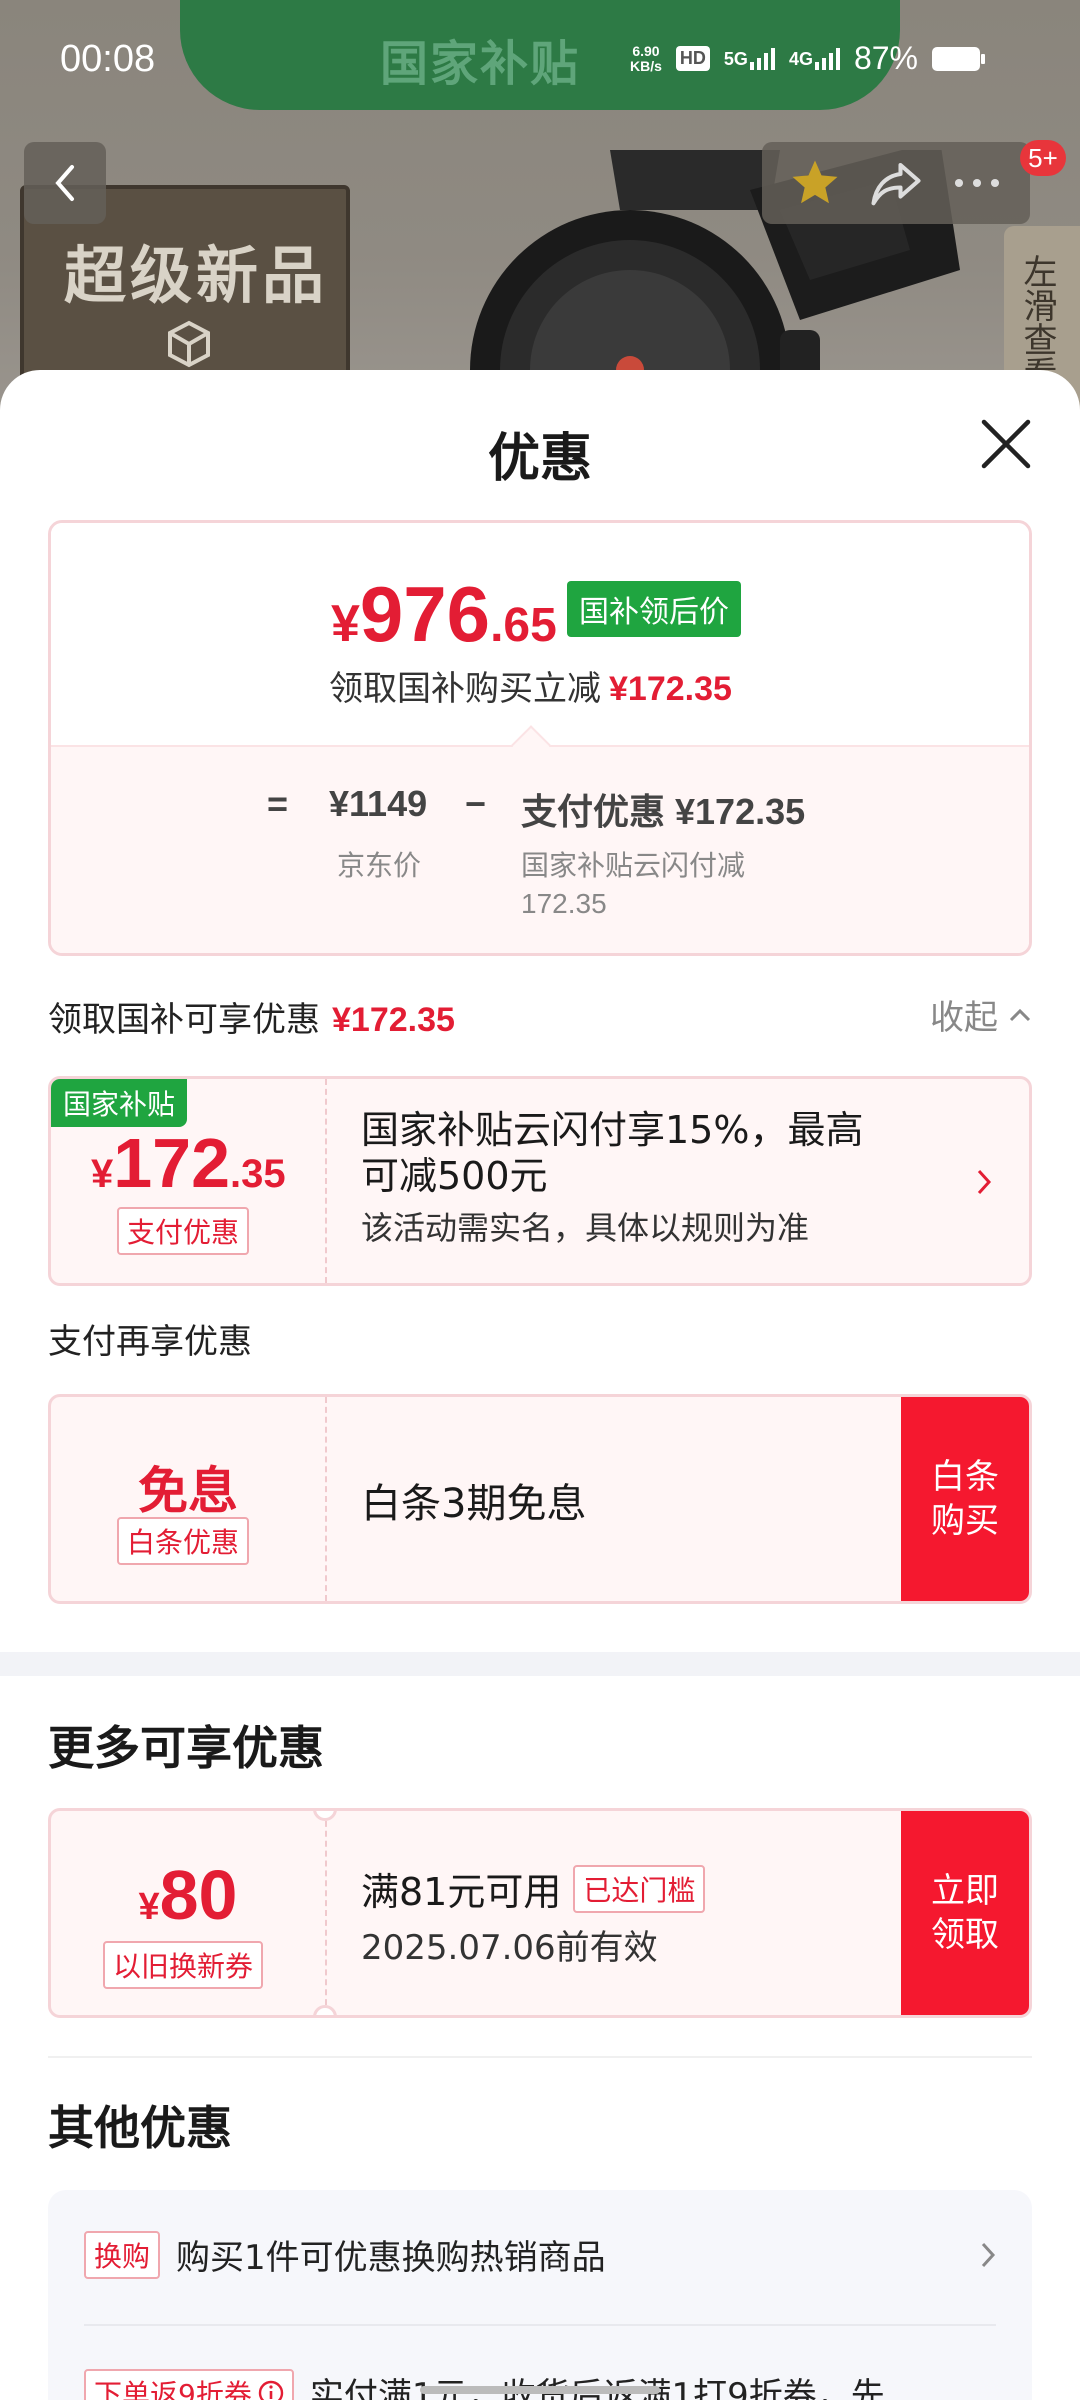 Image resolution: width=1080 pixels, height=2400 pixels. Describe the element at coordinates (379, 865) in the screenshot. I see `jd-price-label: 京东价` at that location.